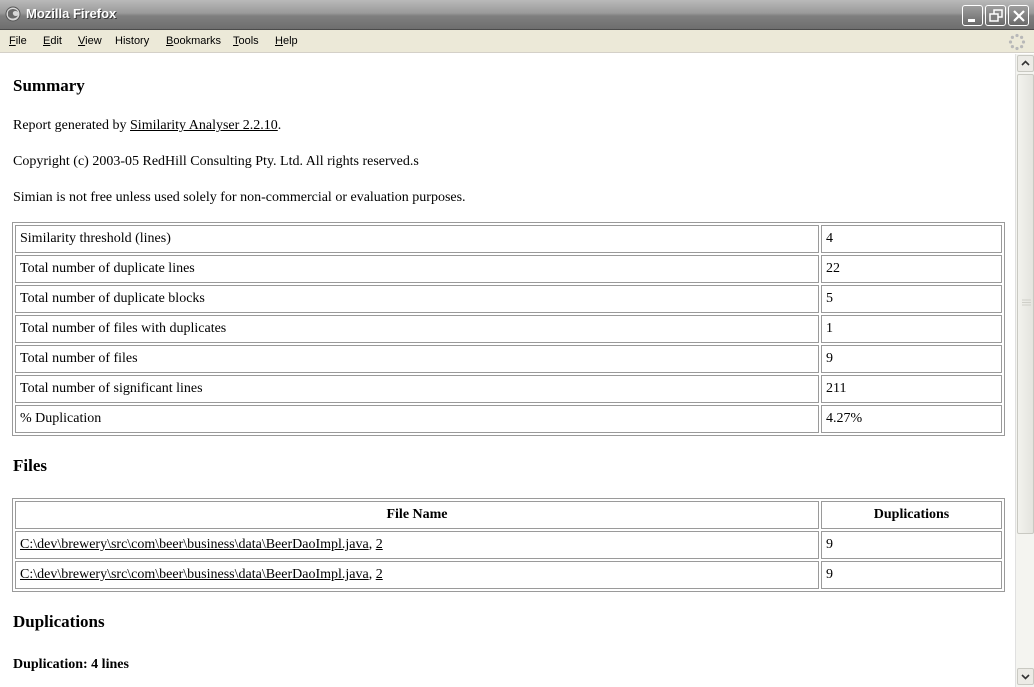 Image resolution: width=1034 pixels, height=687 pixels. I want to click on table-row: Total number of files with duplicates 1, so click(508, 329).